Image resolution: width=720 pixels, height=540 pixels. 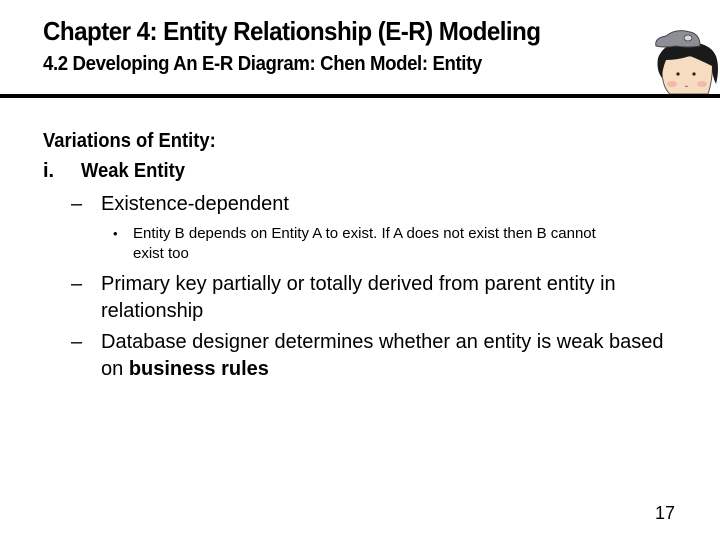 What do you see at coordinates (665, 513) in the screenshot?
I see `page-number: 17` at bounding box center [665, 513].